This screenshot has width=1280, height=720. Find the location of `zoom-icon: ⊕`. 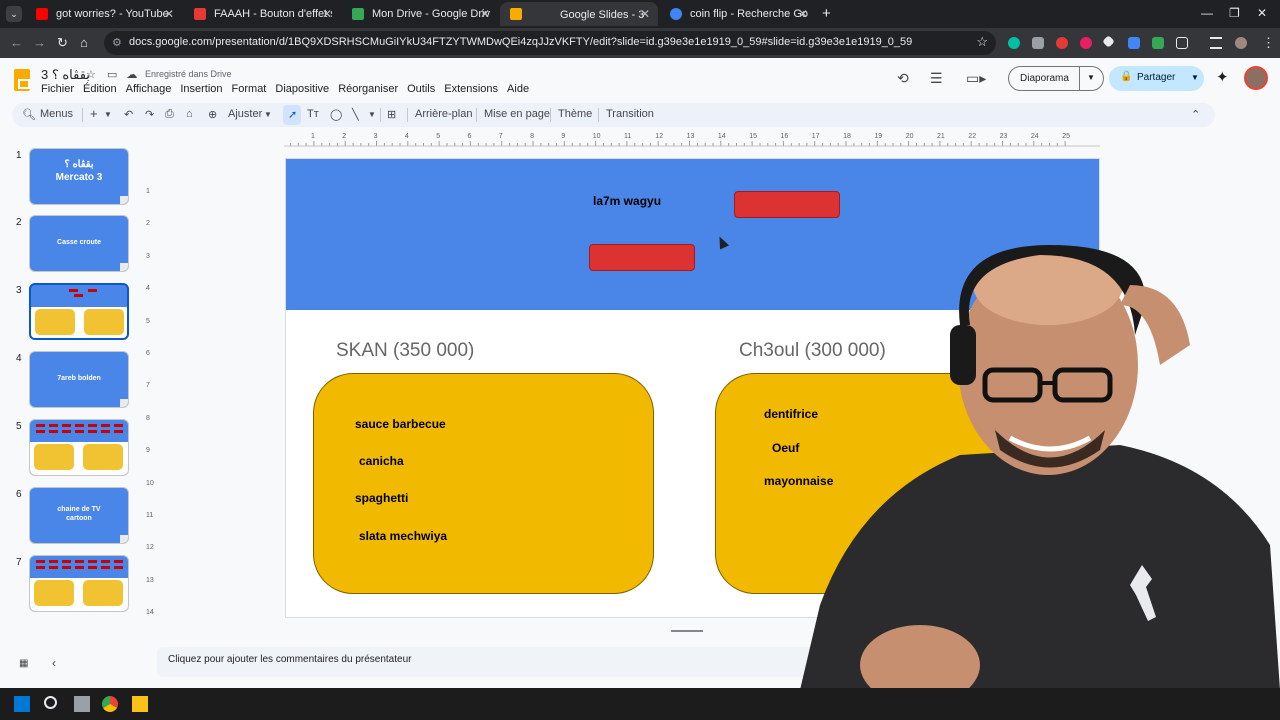

zoom-icon: ⊕ is located at coordinates (212, 114).